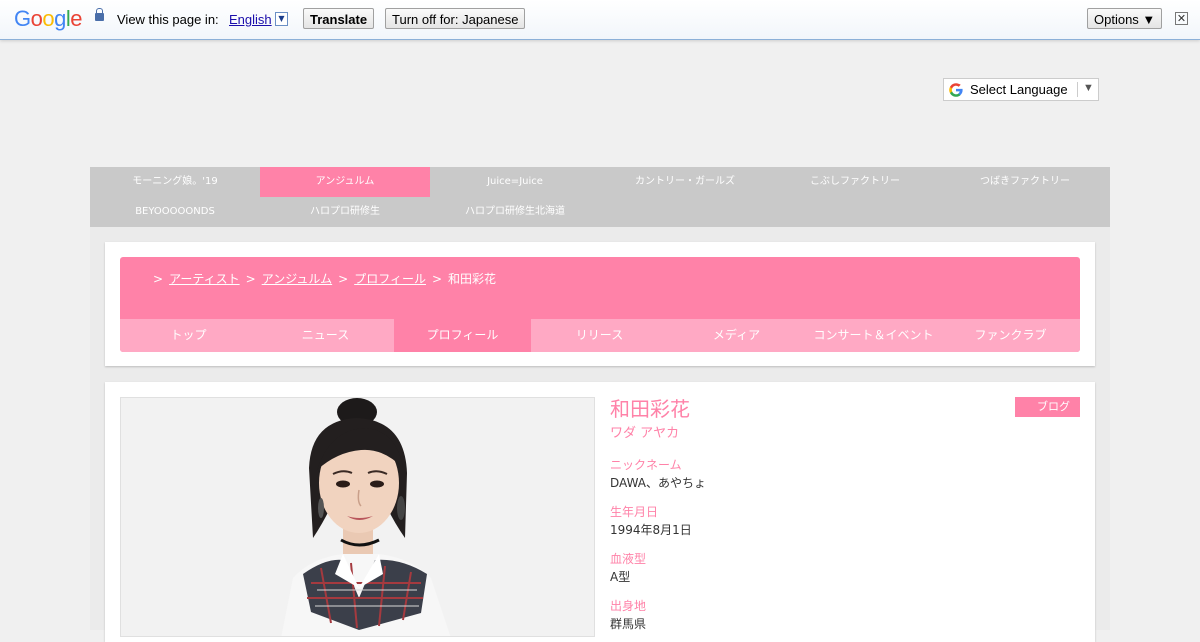  What do you see at coordinates (628, 559) in the screenshot?
I see `blood-type-label: 血液型` at bounding box center [628, 559].